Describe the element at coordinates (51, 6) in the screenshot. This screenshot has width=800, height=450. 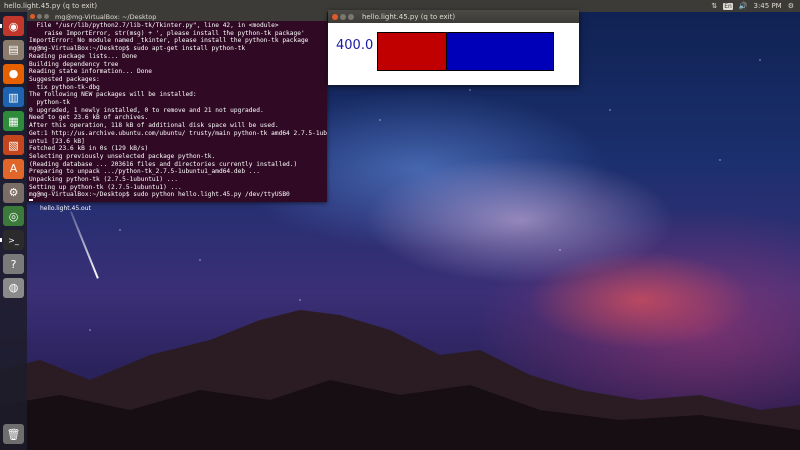
I see `active-window-title: hello.light.45.py (q to exit)` at that location.